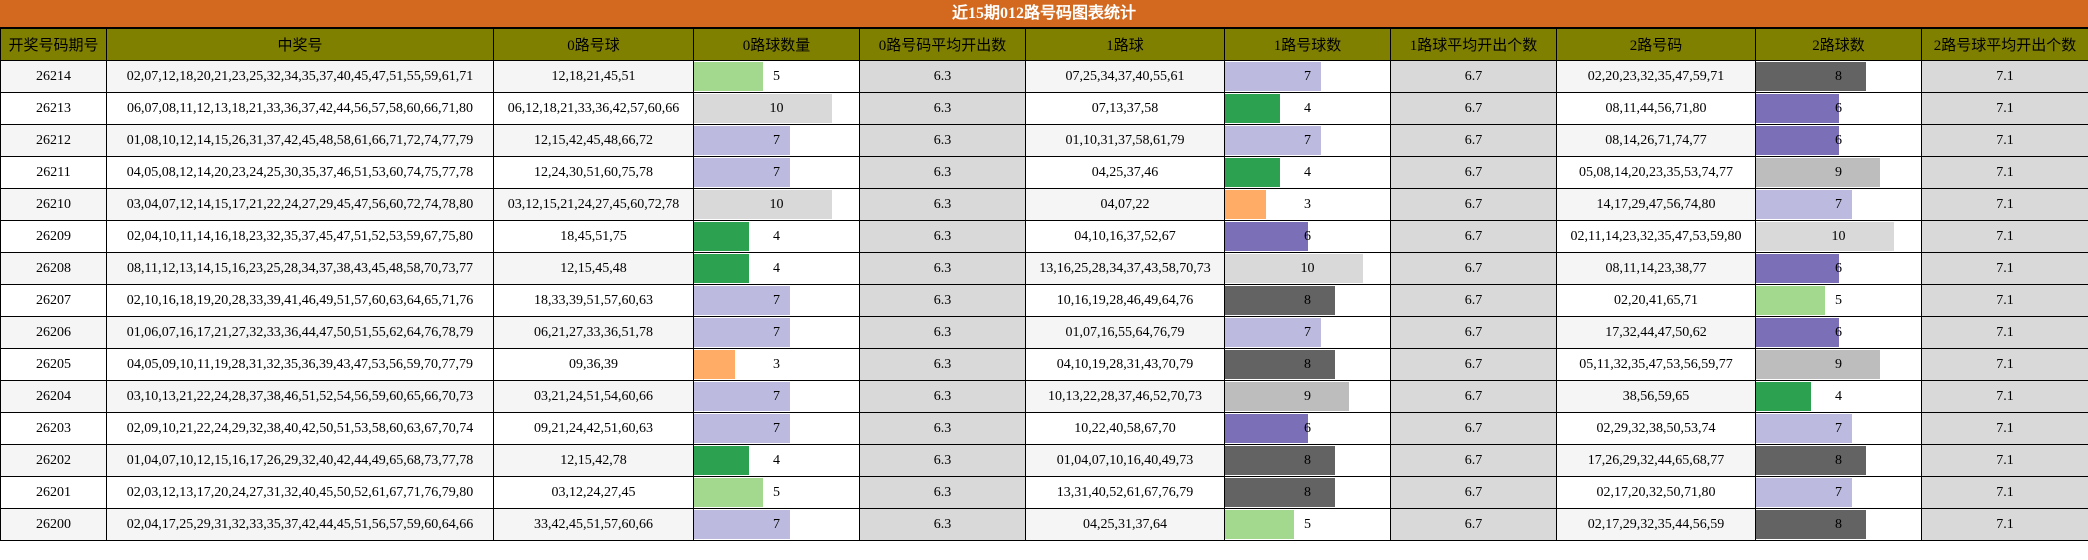 The height and width of the screenshot is (560, 2088). Describe the element at coordinates (53, 204) in the screenshot. I see `issue-cell: 26210` at that location.